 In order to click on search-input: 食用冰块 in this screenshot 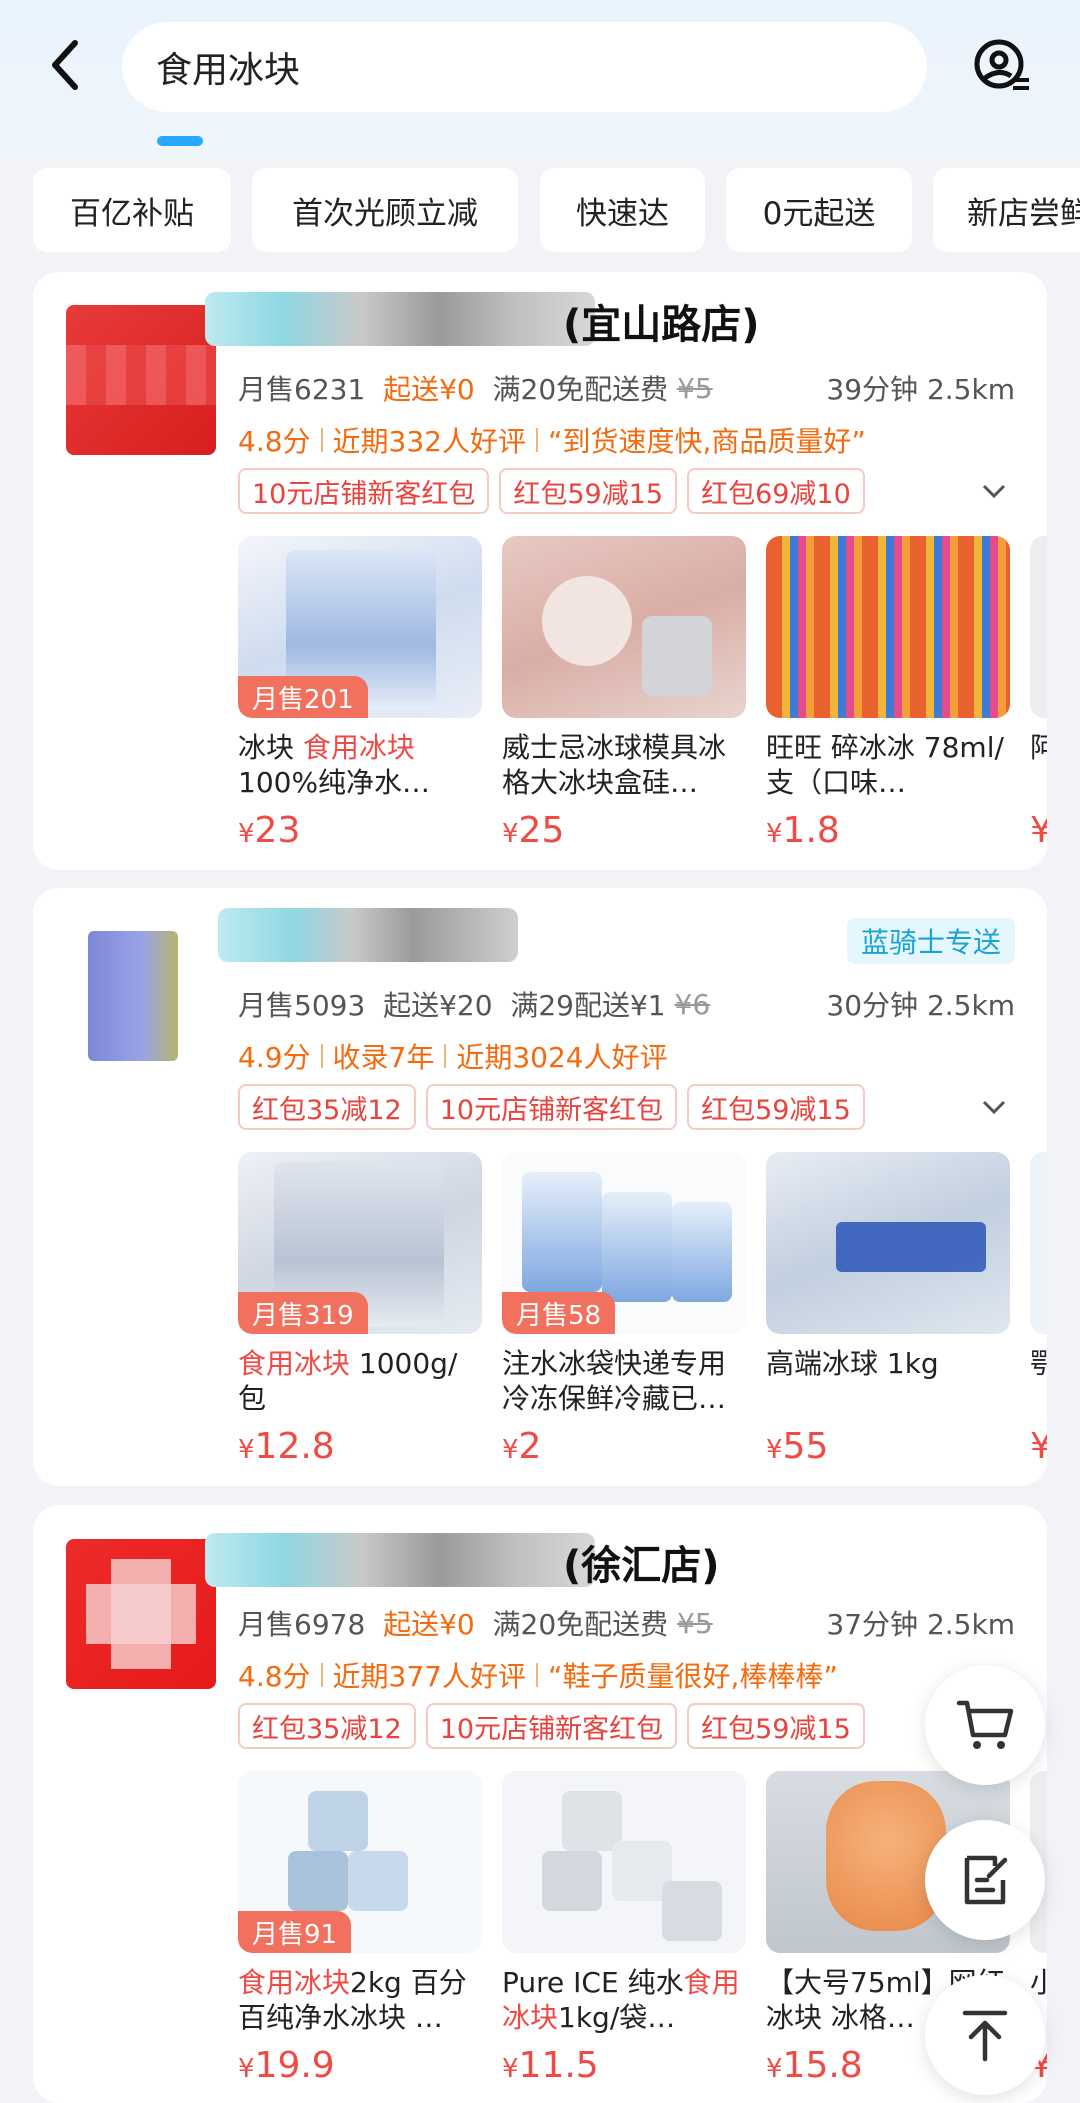, I will do `click(524, 67)`.